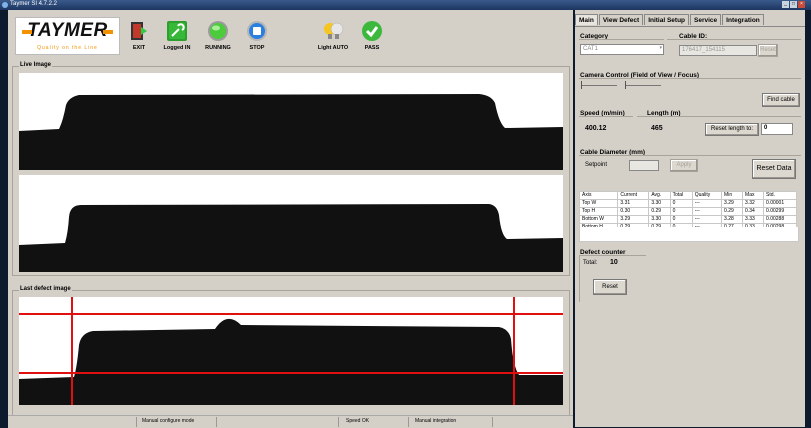 This screenshot has width=811, height=428. I want to click on col-quality: Quality, so click(707, 195).